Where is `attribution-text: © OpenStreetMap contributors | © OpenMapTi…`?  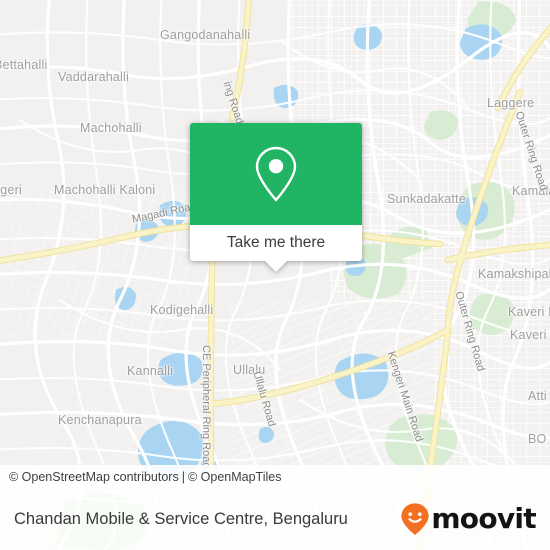
attribution-text: © OpenStreetMap contributors | © OpenMapTi… is located at coordinates (140, 477).